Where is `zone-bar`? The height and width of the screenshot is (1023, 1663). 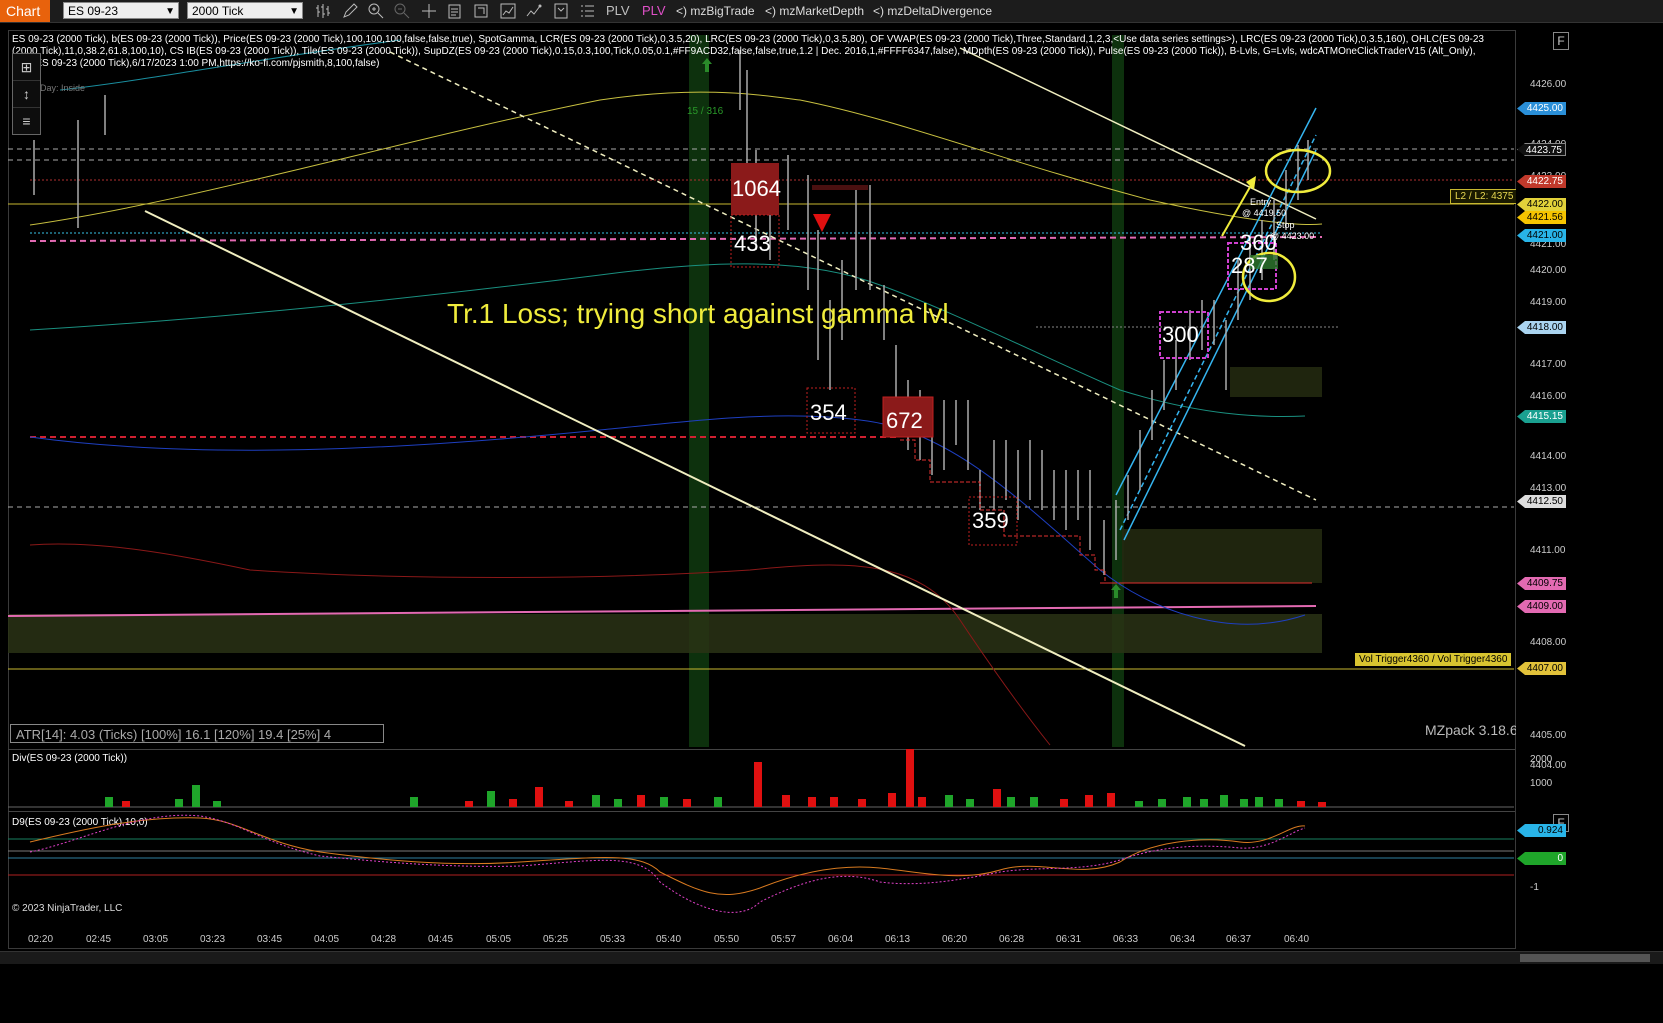
zone-bar is located at coordinates (840, 187).